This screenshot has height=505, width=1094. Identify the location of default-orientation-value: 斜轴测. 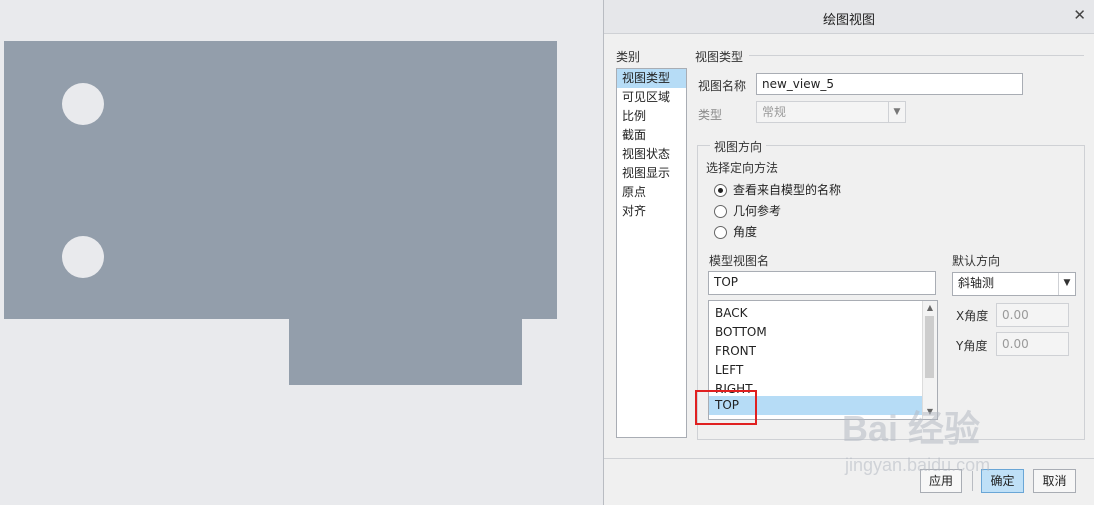
(976, 283).